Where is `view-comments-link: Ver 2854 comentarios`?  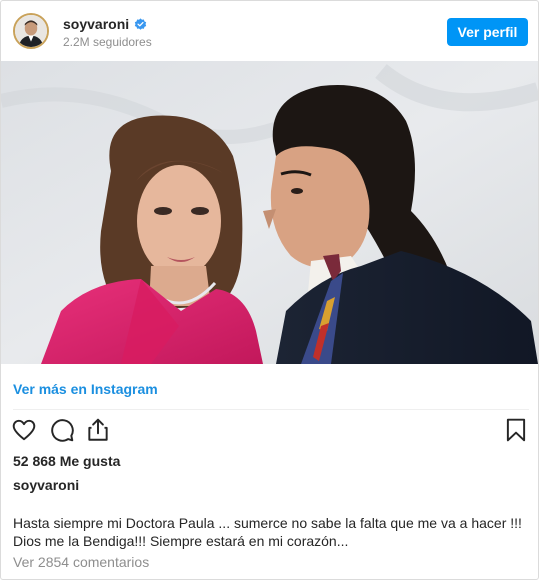
view-comments-link: Ver 2854 comentarios is located at coordinates (81, 562).